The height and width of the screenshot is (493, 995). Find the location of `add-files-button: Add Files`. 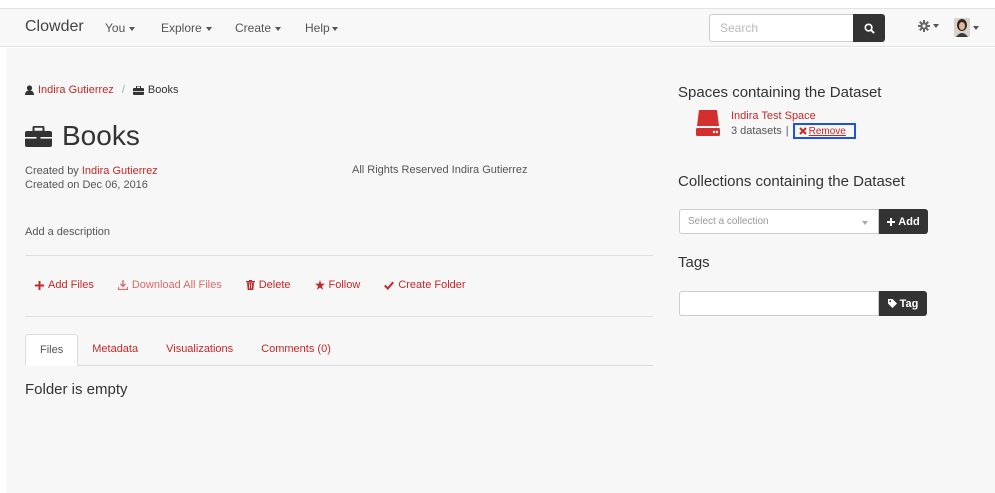

add-files-button: Add Files is located at coordinates (64, 285).